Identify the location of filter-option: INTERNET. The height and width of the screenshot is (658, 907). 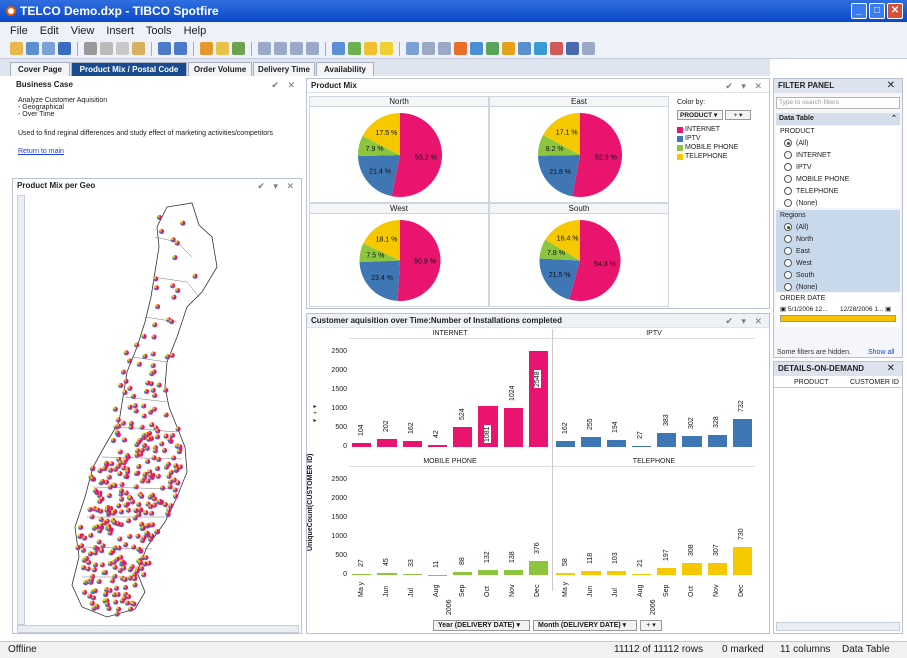
(807, 155).